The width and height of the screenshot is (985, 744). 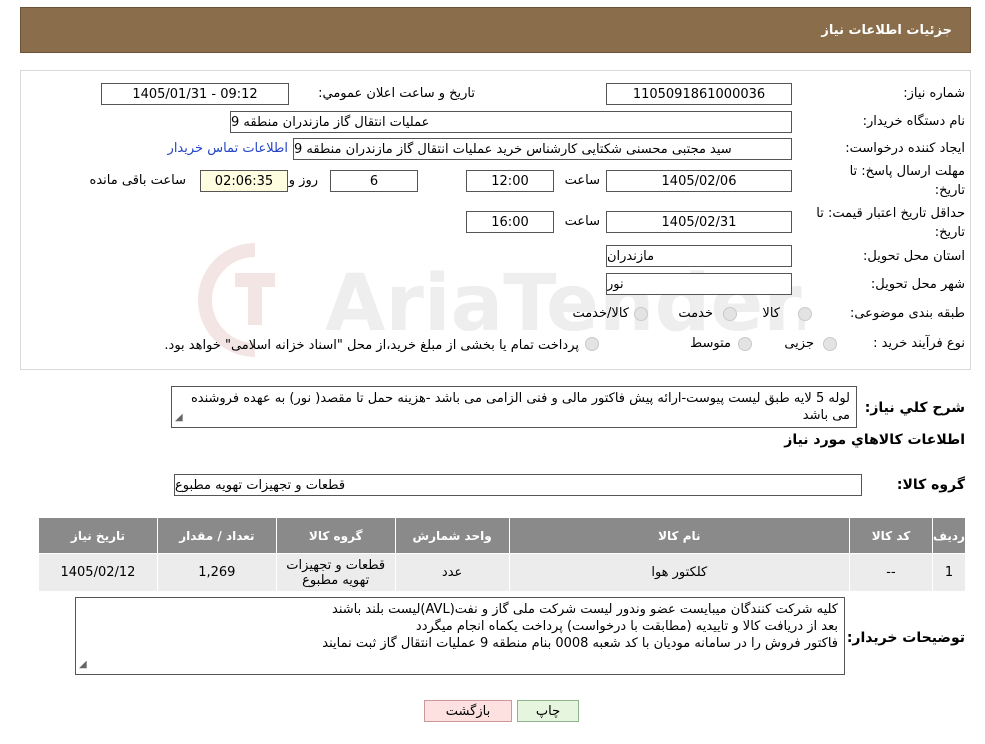 I want to click on cell-unit: عدد, so click(x=452, y=572).